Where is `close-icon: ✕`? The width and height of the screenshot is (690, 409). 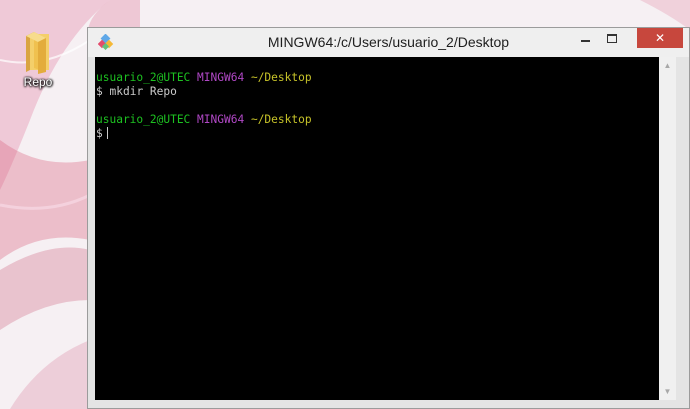 close-icon: ✕ is located at coordinates (660, 38).